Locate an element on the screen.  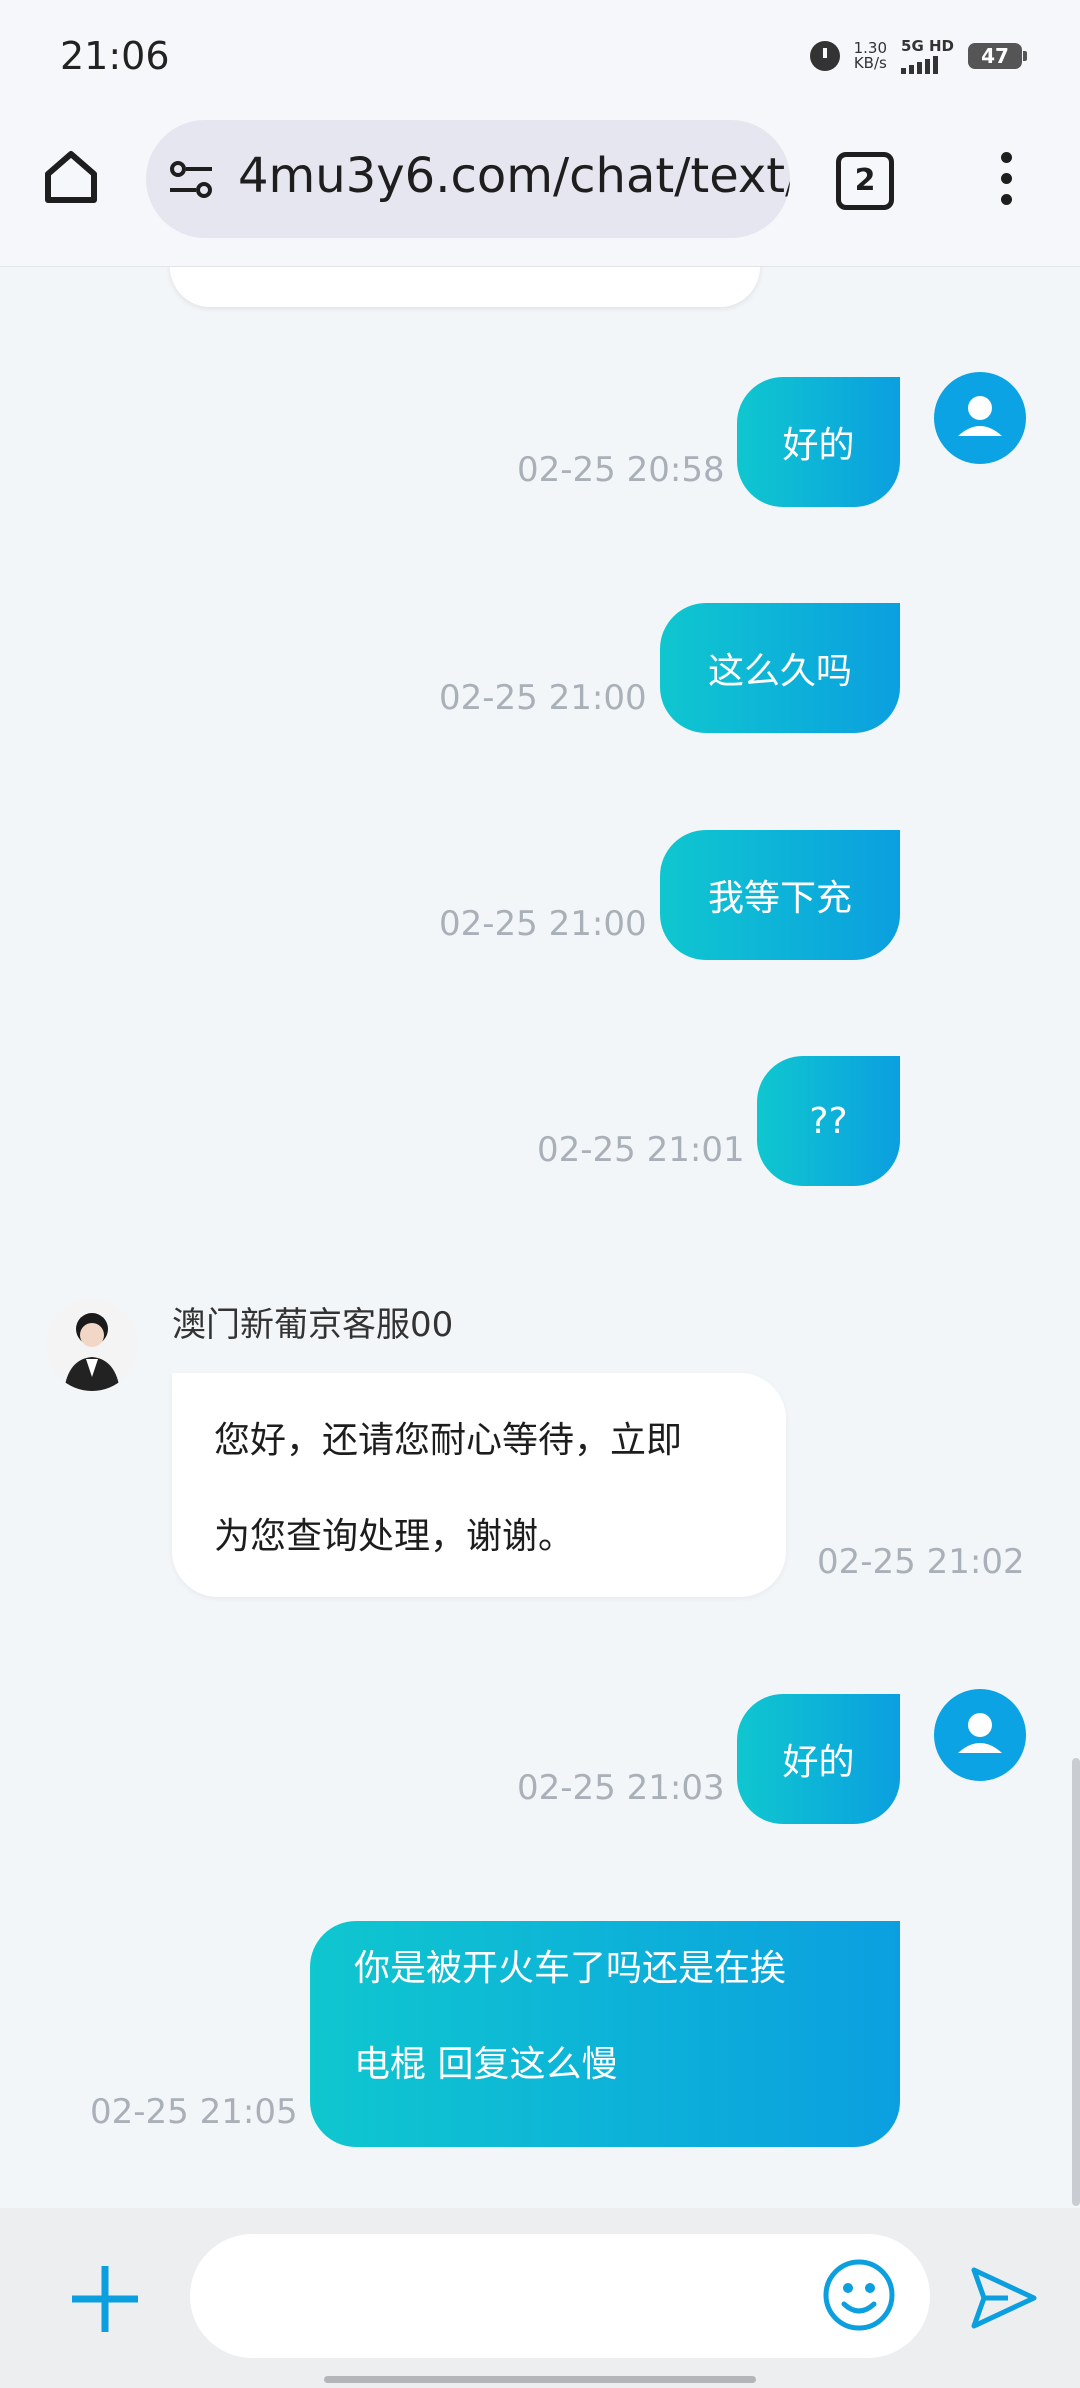
previous-message-bubble is located at coordinates (465, 287).